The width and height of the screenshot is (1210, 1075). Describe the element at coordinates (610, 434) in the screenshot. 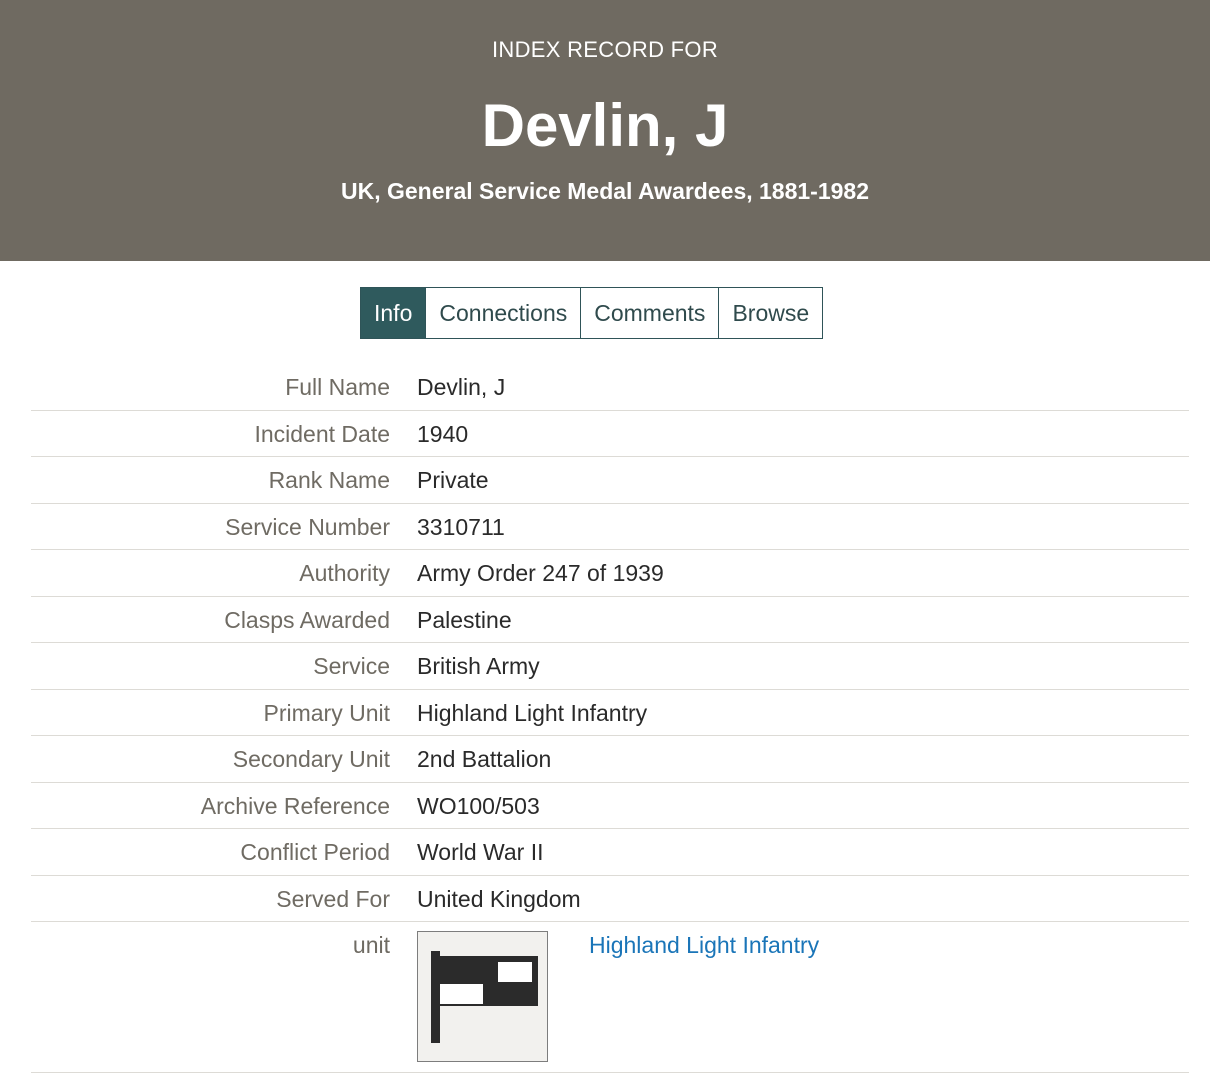

I see `field-row-incident-date: Incident Date 1940` at that location.